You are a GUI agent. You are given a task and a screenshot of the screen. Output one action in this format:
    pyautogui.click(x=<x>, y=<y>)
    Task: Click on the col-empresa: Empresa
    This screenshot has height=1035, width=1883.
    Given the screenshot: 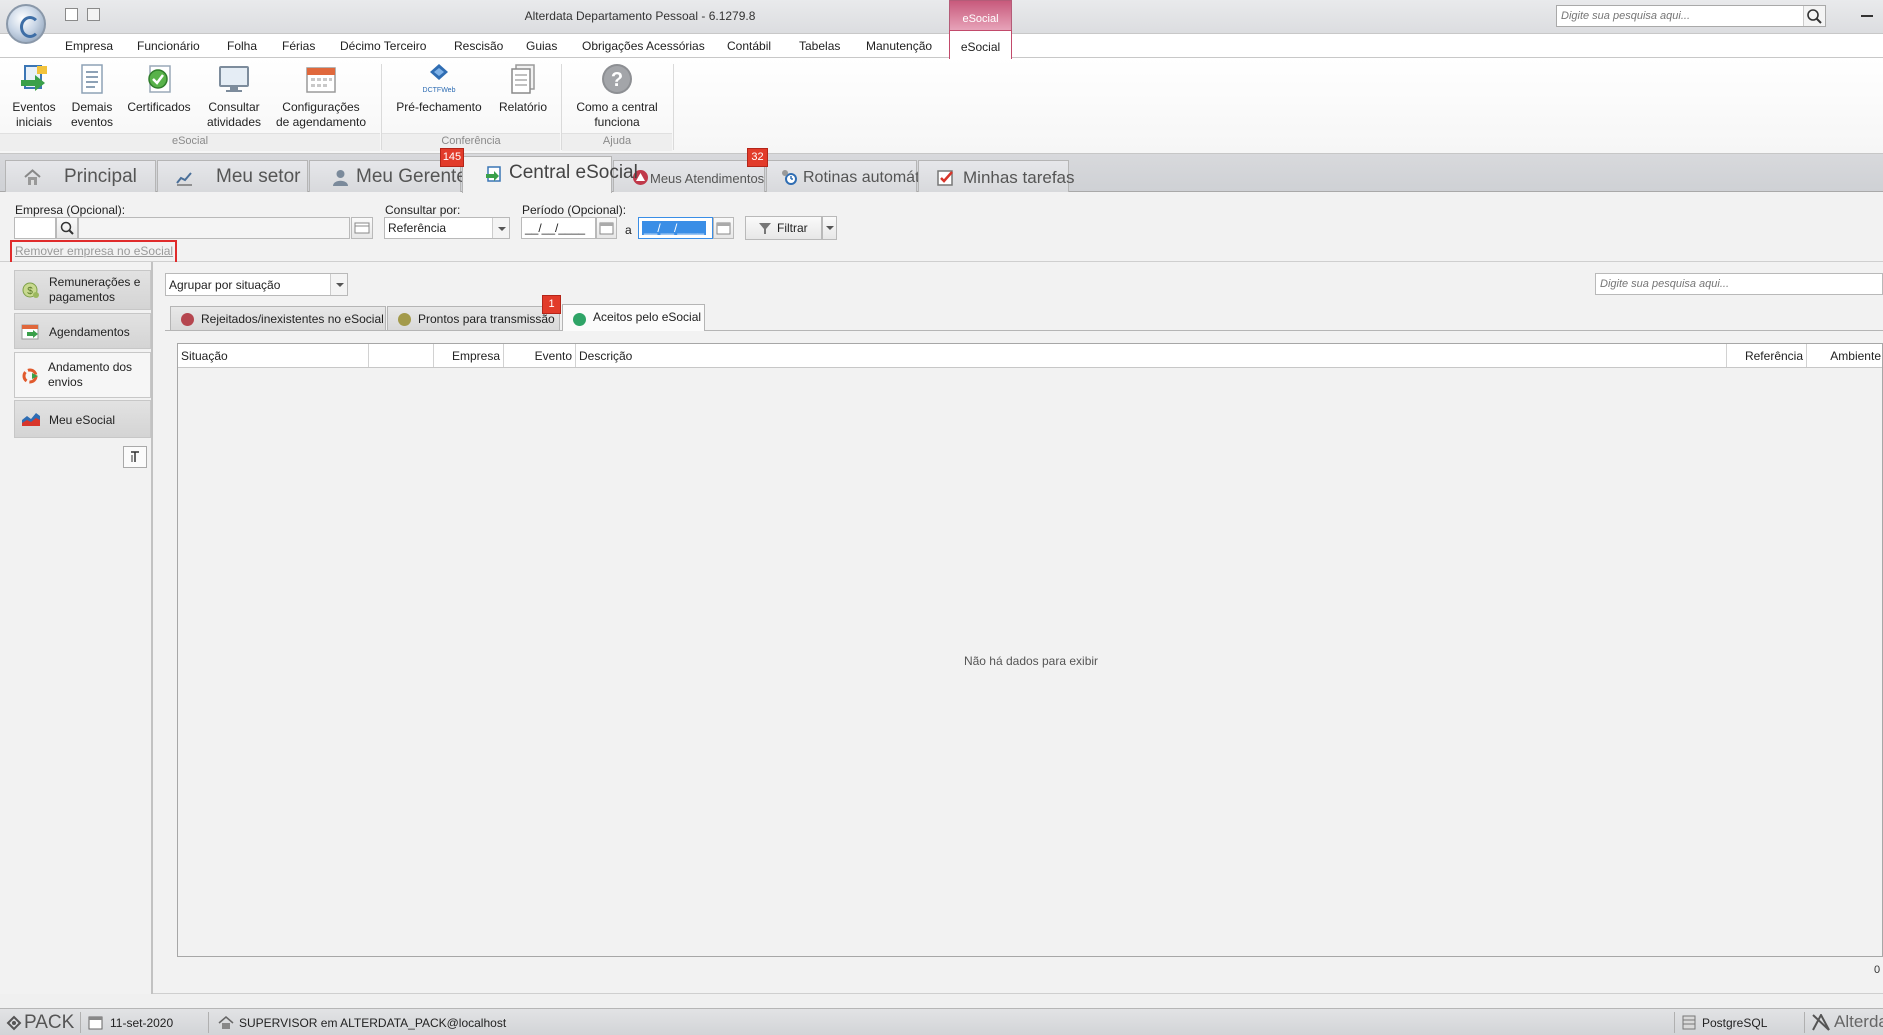 What is the action you would take?
    pyautogui.click(x=469, y=355)
    